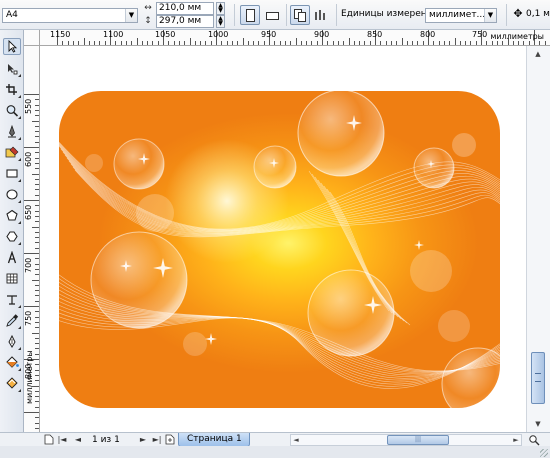 Image resolution: width=550 pixels, height=458 pixels. I want to click on eyedropper-tool, so click(12, 320).